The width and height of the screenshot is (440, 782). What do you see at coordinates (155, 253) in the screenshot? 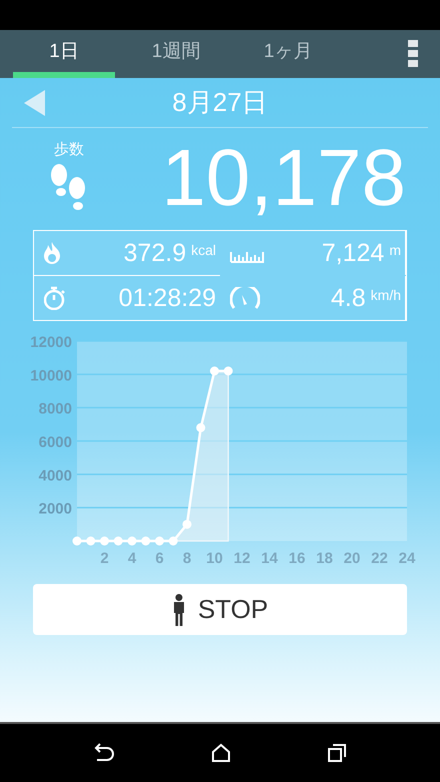
I see `stat-value: 372.9` at bounding box center [155, 253].